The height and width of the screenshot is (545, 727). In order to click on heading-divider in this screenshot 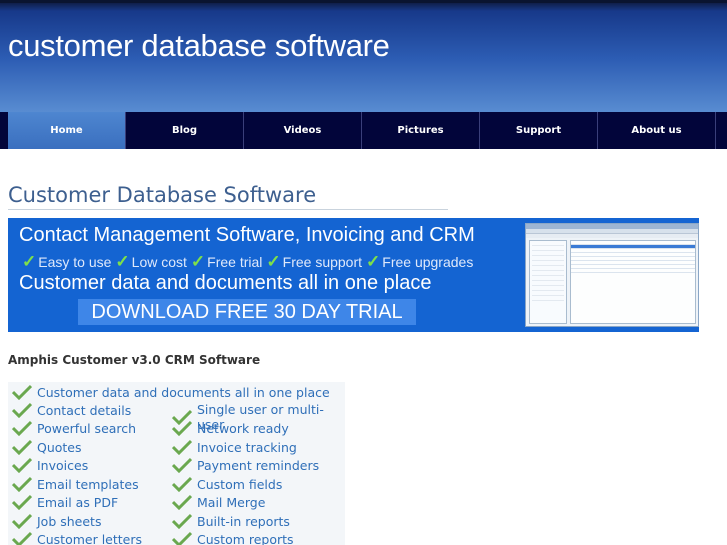, I will do `click(228, 209)`.